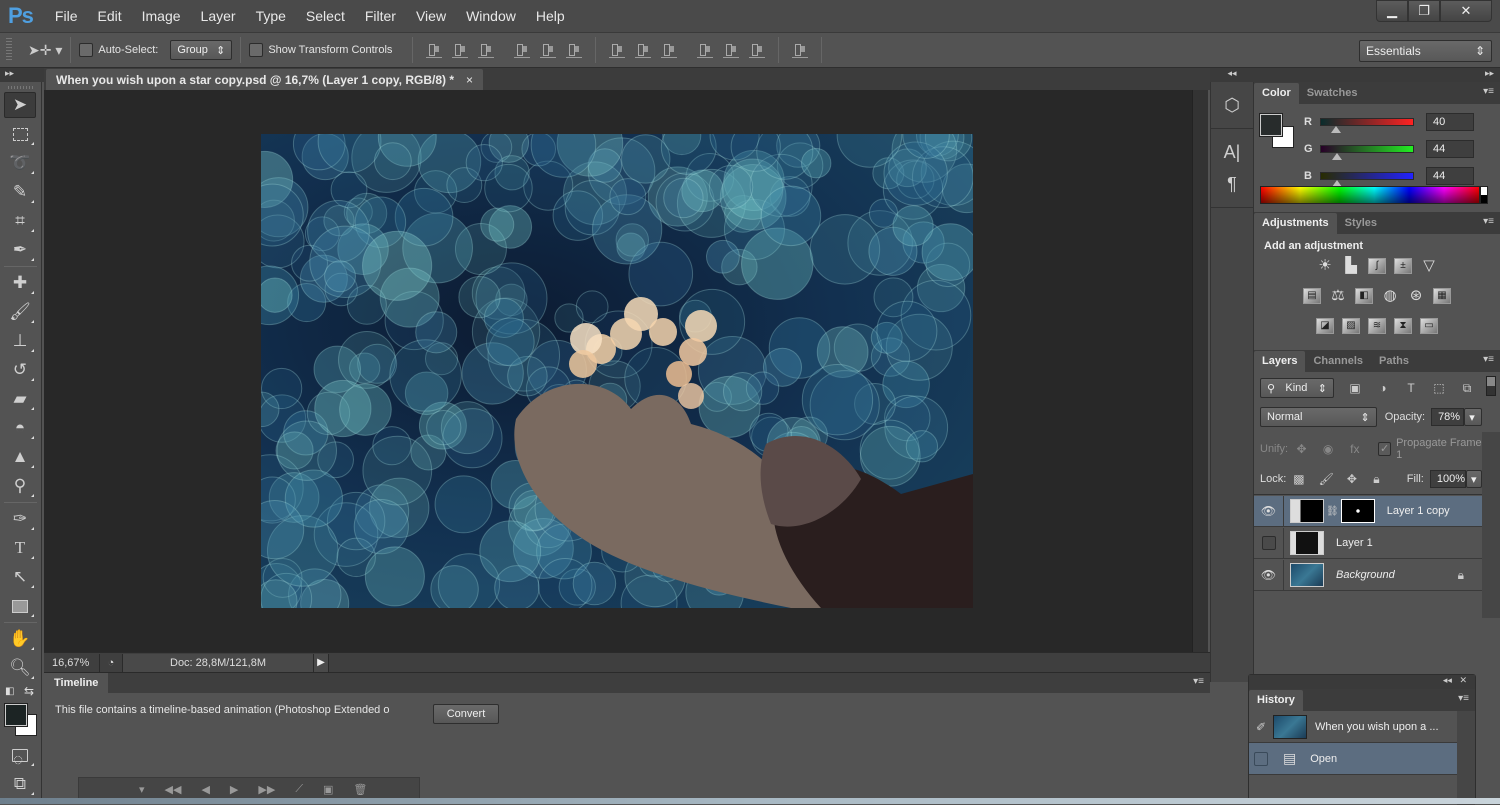 The height and width of the screenshot is (805, 1500). What do you see at coordinates (1491, 386) in the screenshot?
I see `filter-toggle-switch` at bounding box center [1491, 386].